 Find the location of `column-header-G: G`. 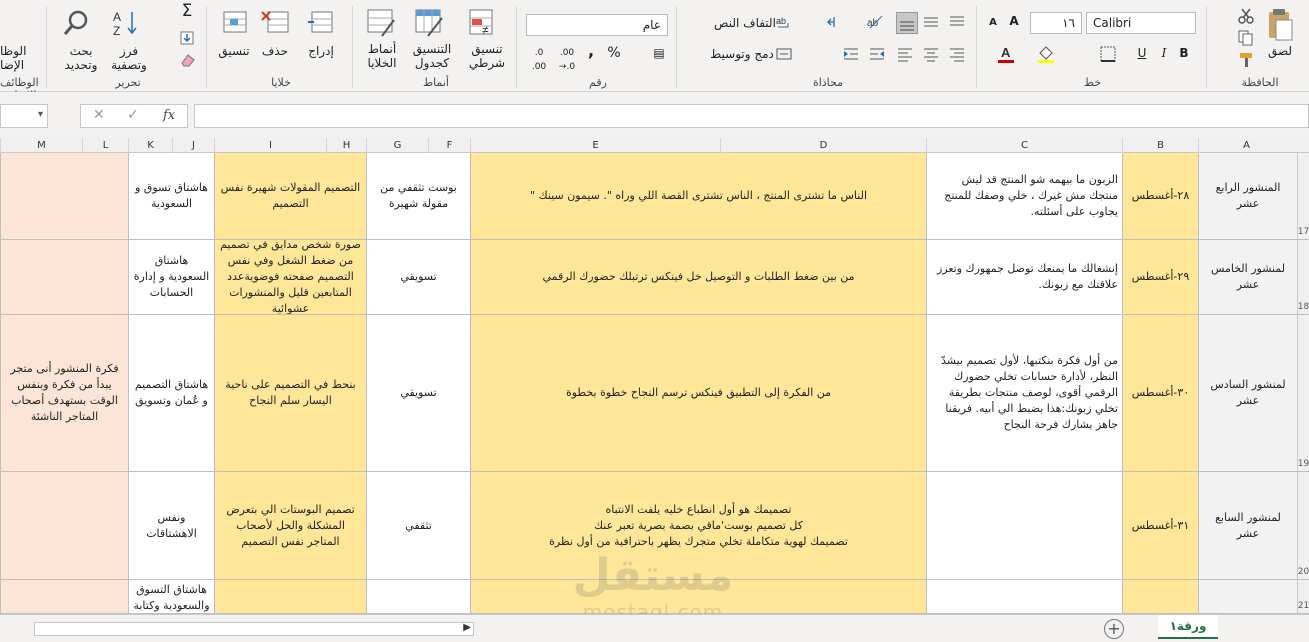

column-header-G: G is located at coordinates (397, 145).